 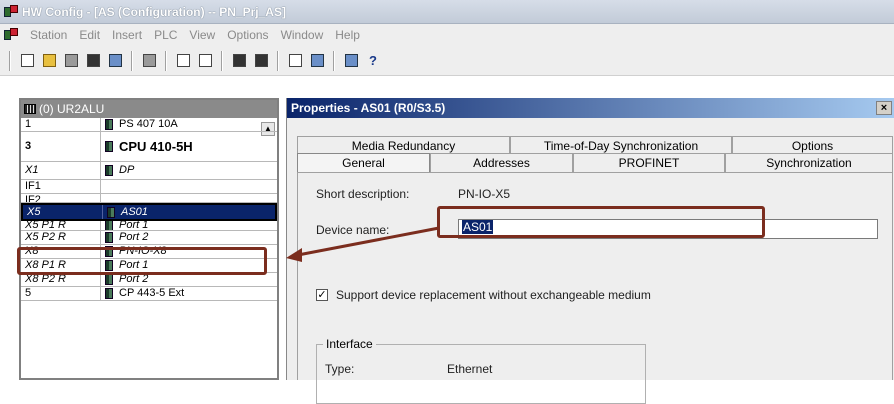 I want to click on module-cell: CP 443-5 Ext, so click(x=189, y=293).